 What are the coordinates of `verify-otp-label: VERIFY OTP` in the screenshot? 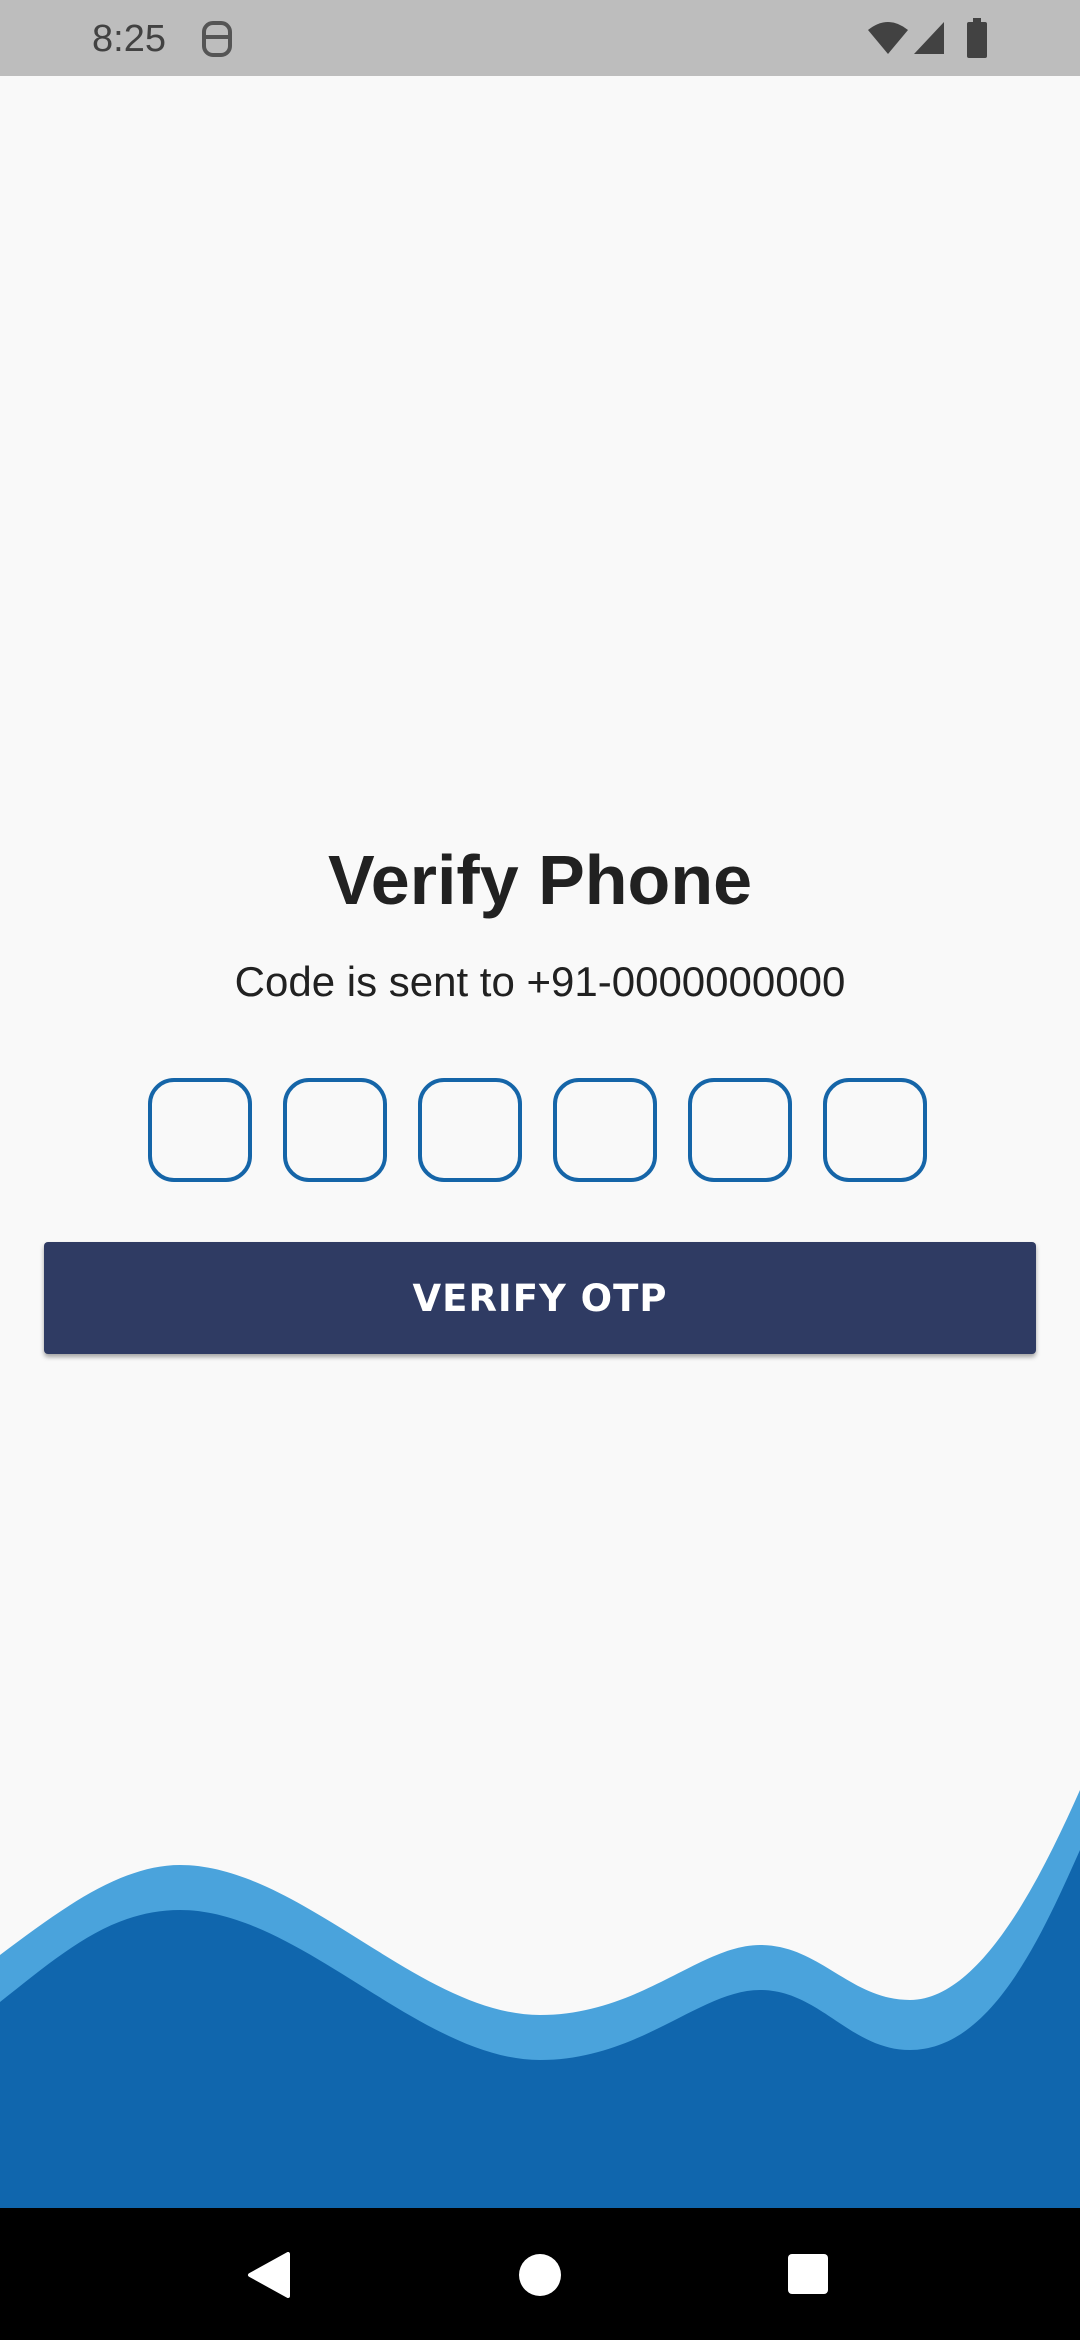 It's located at (540, 1298).